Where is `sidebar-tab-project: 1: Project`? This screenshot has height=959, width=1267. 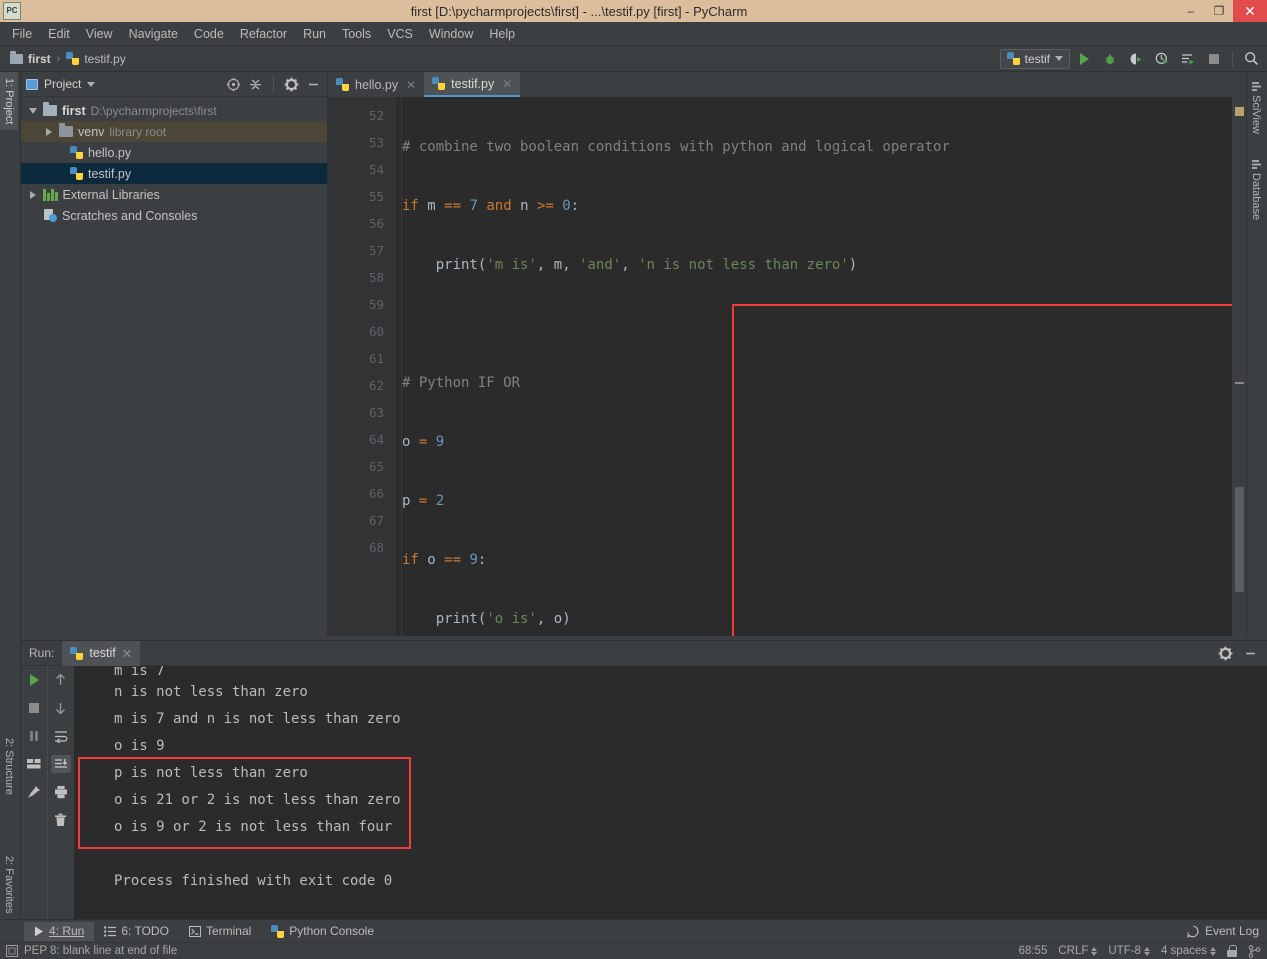 sidebar-tab-project: 1: Project is located at coordinates (9, 101).